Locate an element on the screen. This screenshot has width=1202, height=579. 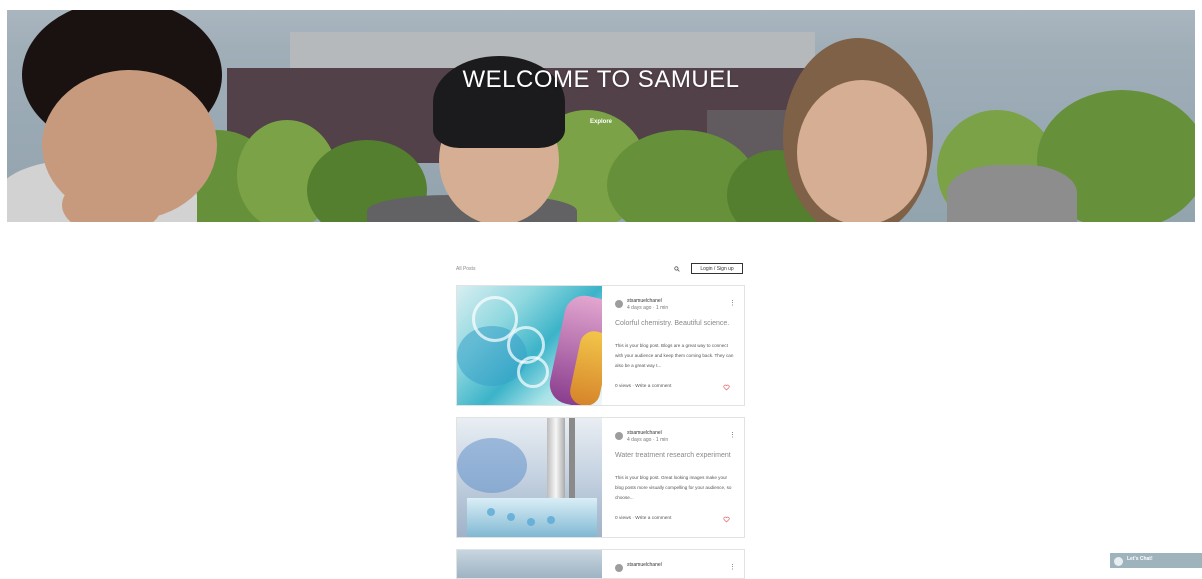
post-title: Colorful chemistry. Beautiful science. is located at coordinates (675, 323).